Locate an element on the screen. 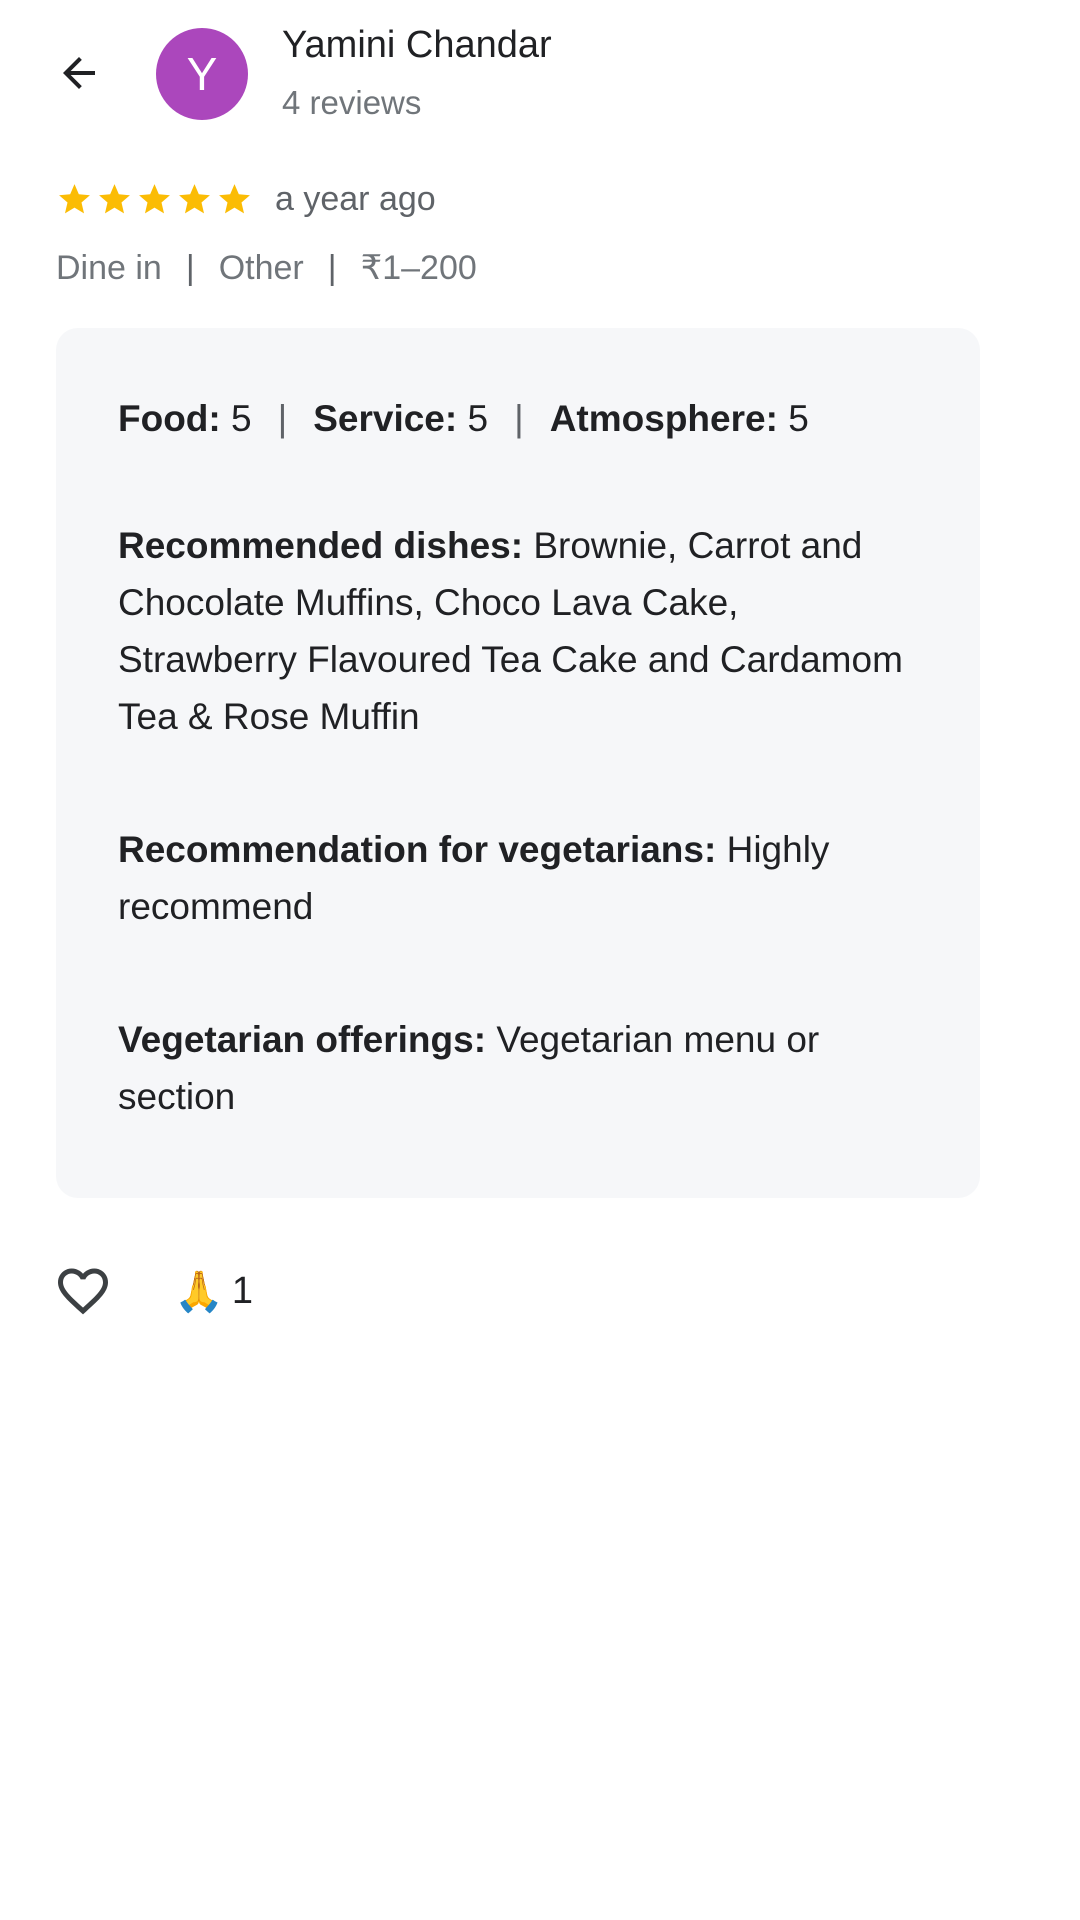 This screenshot has height=1920, width=1080. heart-outline-icon is located at coordinates (83, 1291).